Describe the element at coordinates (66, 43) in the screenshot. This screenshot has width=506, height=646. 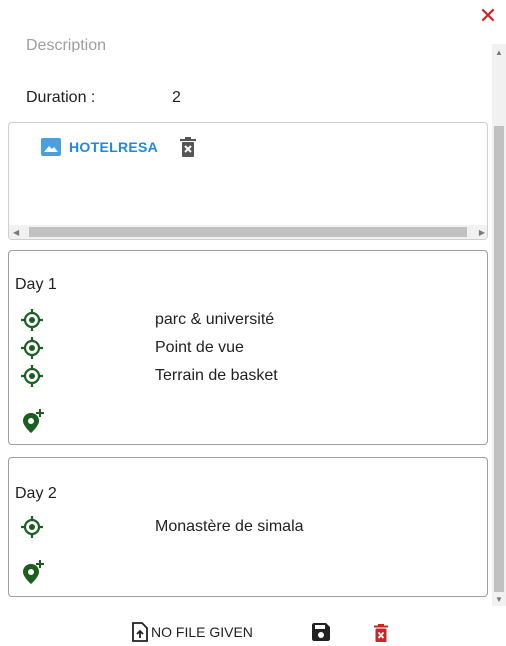
I see `description-field: Description` at that location.